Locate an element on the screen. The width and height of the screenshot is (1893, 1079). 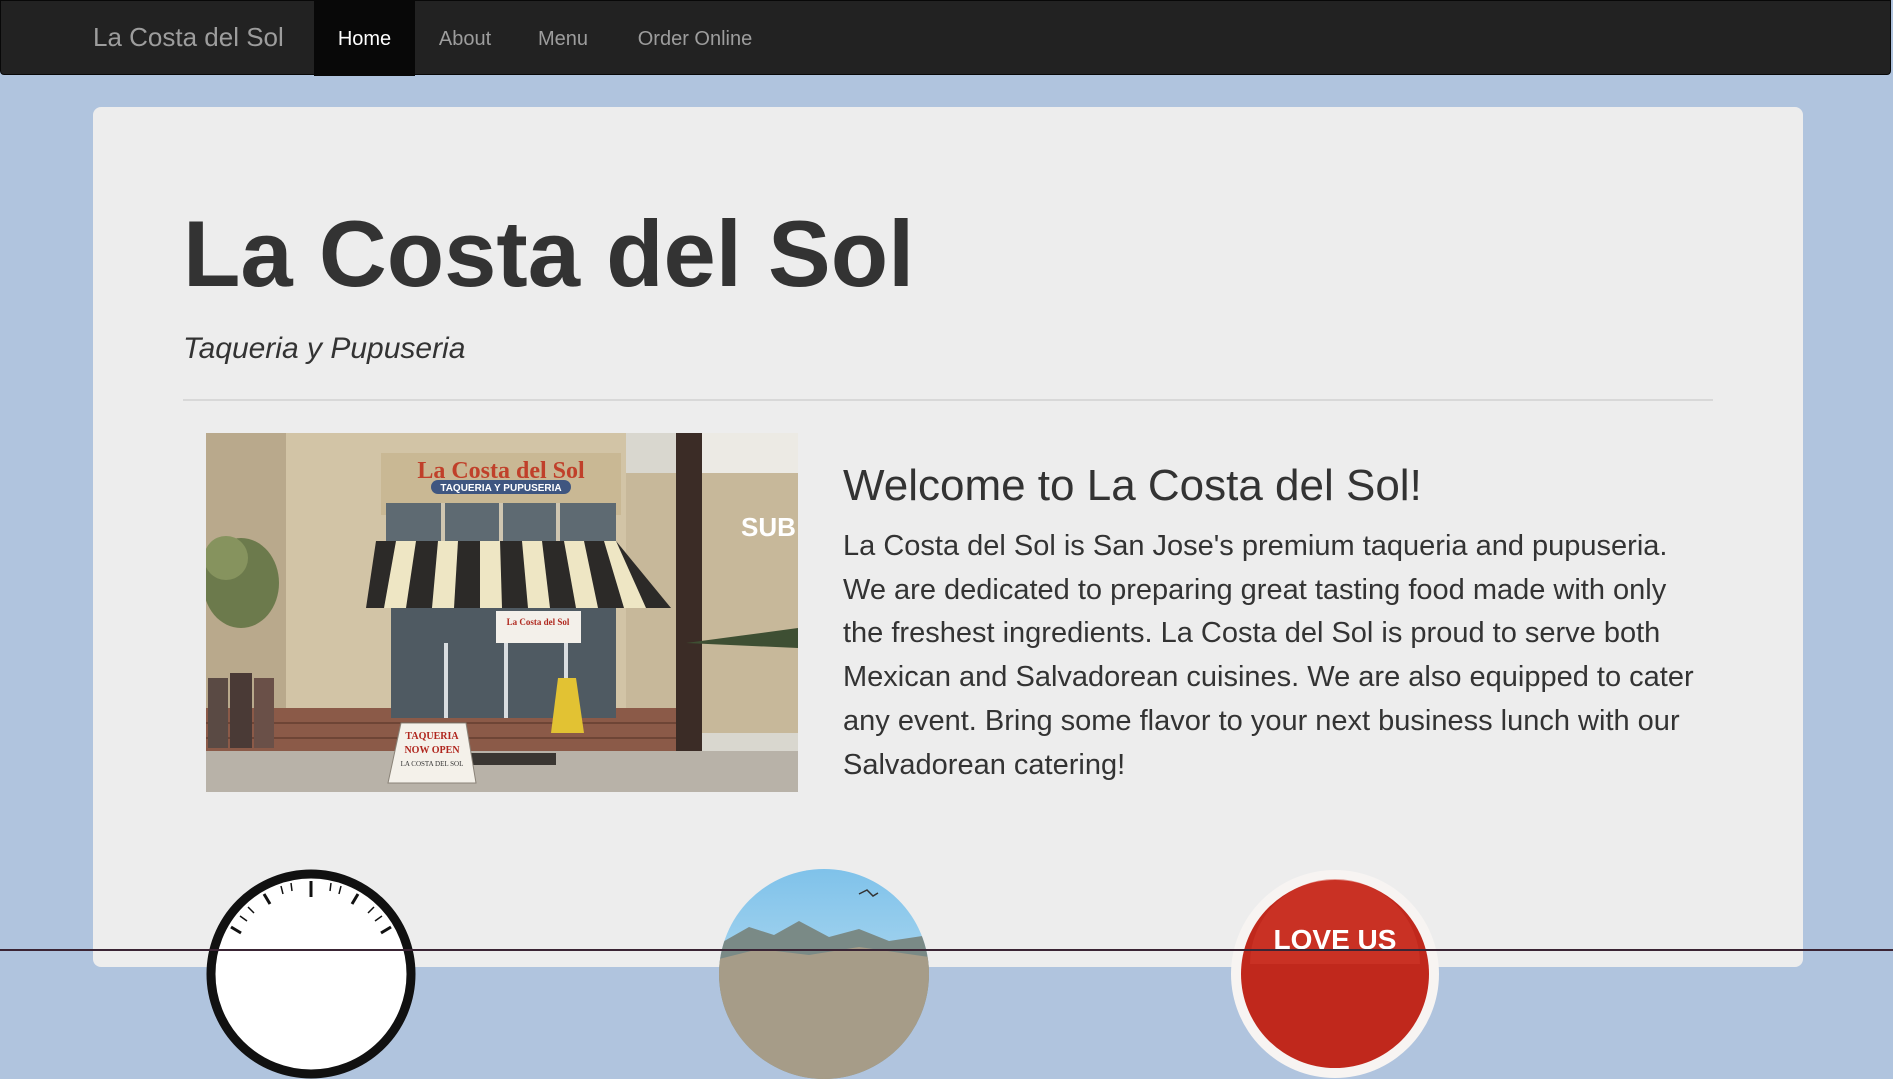
clock-icon is located at coordinates (311, 974).